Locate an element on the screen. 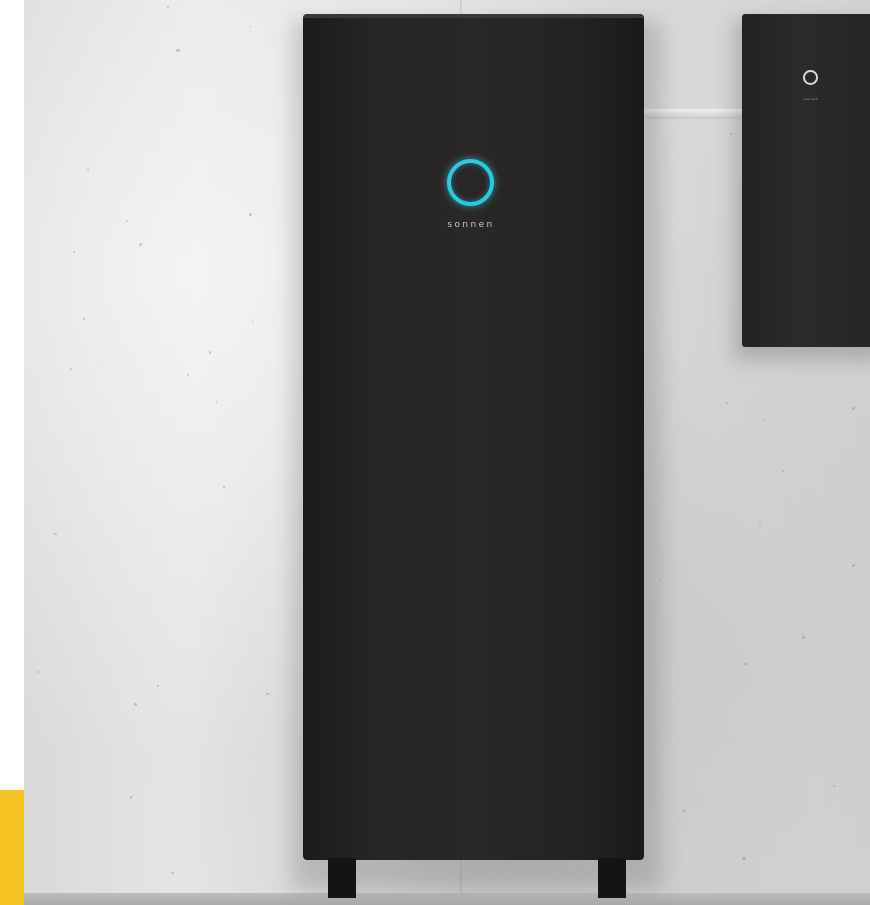 The width and height of the screenshot is (870, 905). glowing-ring-icon is located at coordinates (470, 182).